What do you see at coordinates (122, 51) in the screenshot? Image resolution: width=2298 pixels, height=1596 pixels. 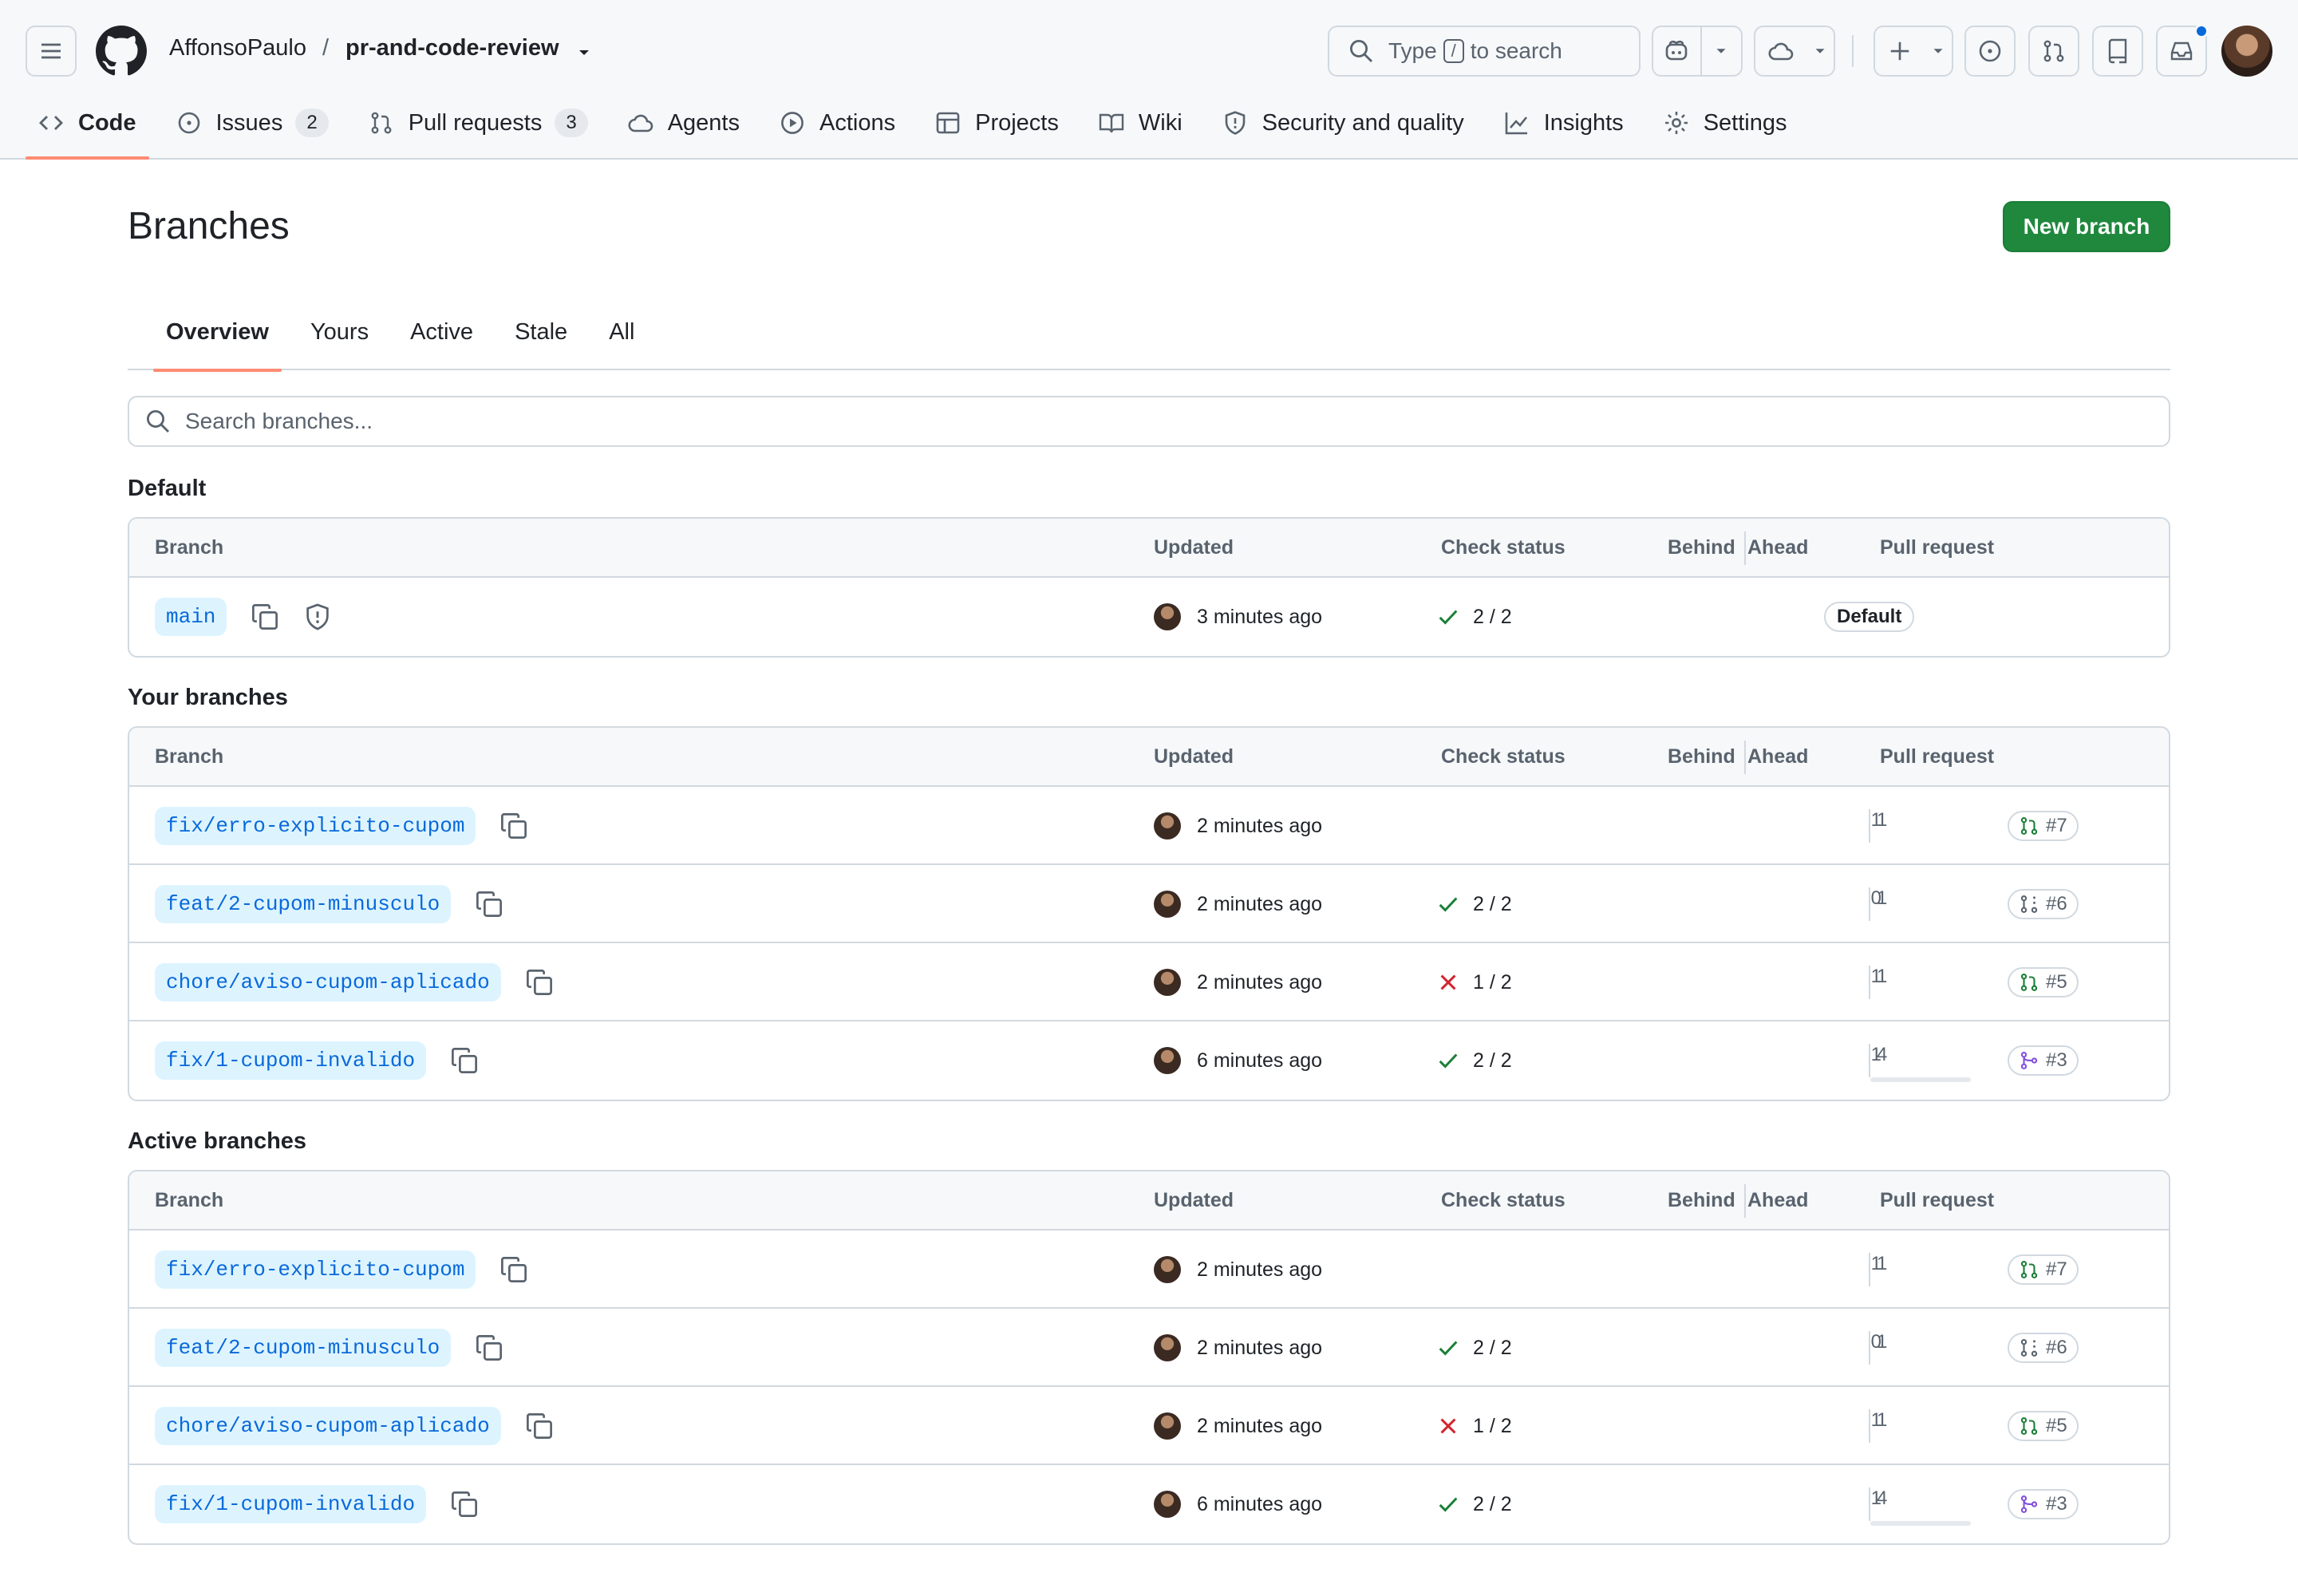 I see `github-logo-icon` at bounding box center [122, 51].